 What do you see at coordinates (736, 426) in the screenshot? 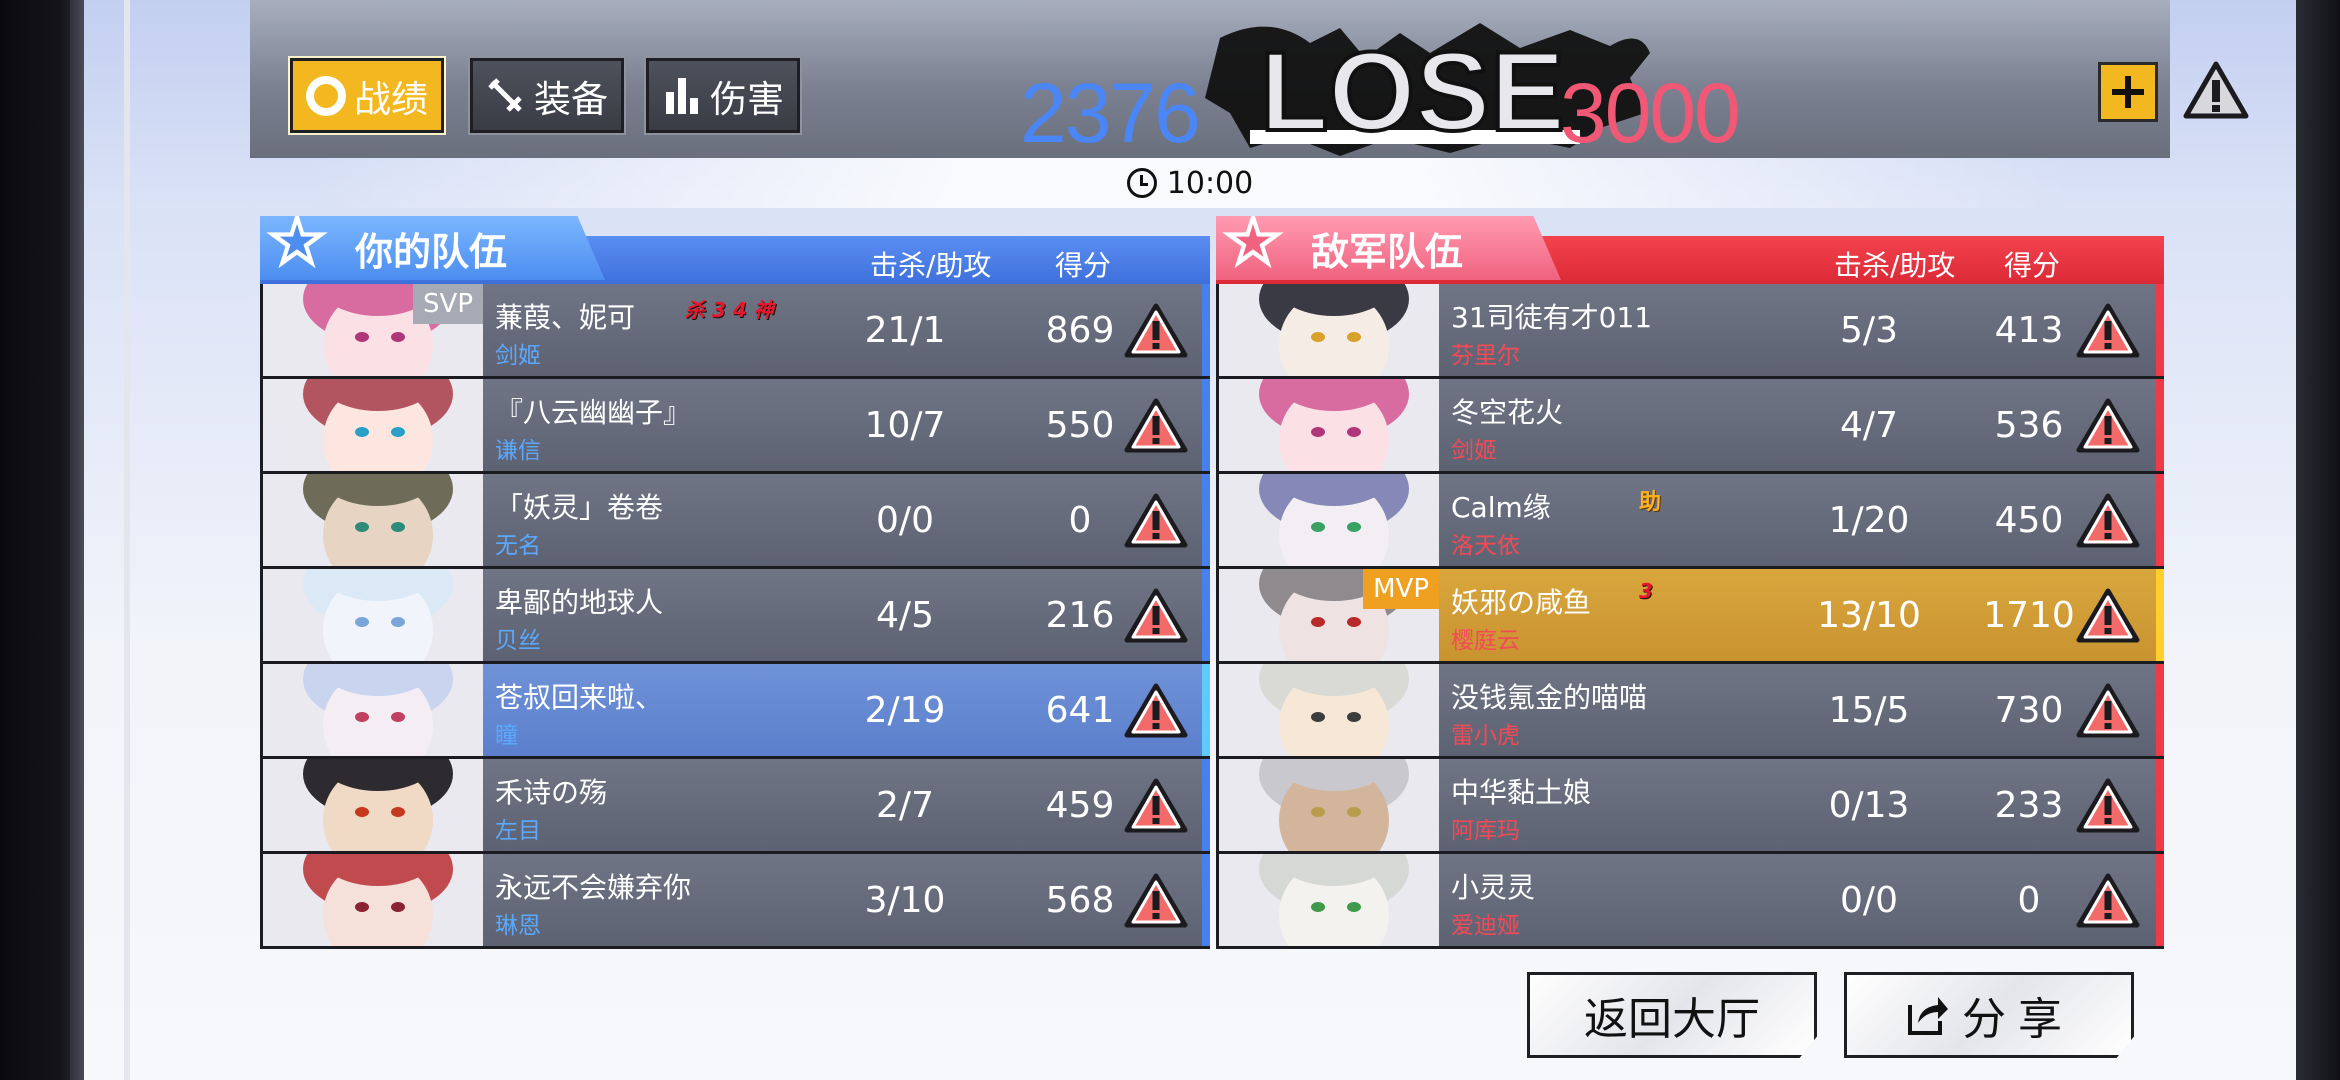
I see `player-row: 『八云幽幽子』 谦信 10/7 550` at bounding box center [736, 426].